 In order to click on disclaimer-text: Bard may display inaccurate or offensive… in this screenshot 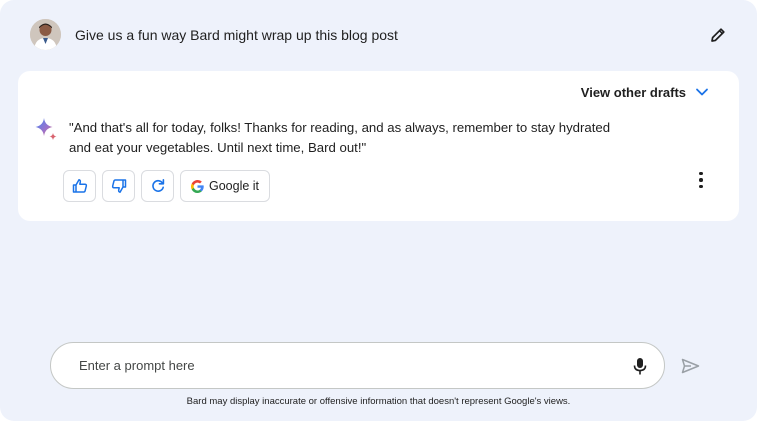, I will do `click(378, 401)`.